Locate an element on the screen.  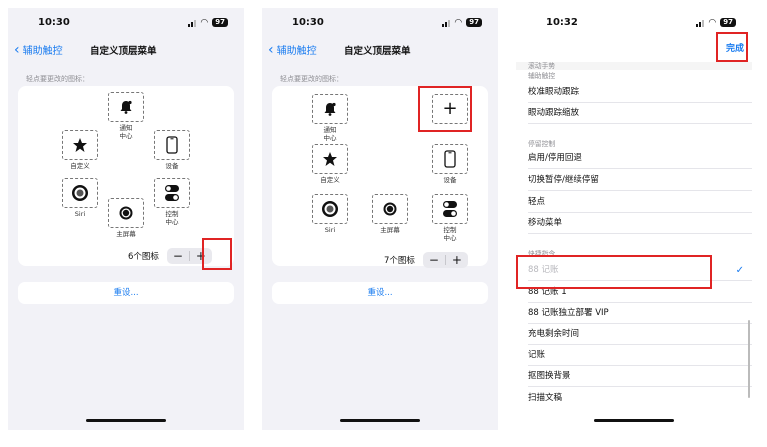
icon-count-stepper: − + is located at coordinates (445, 260).